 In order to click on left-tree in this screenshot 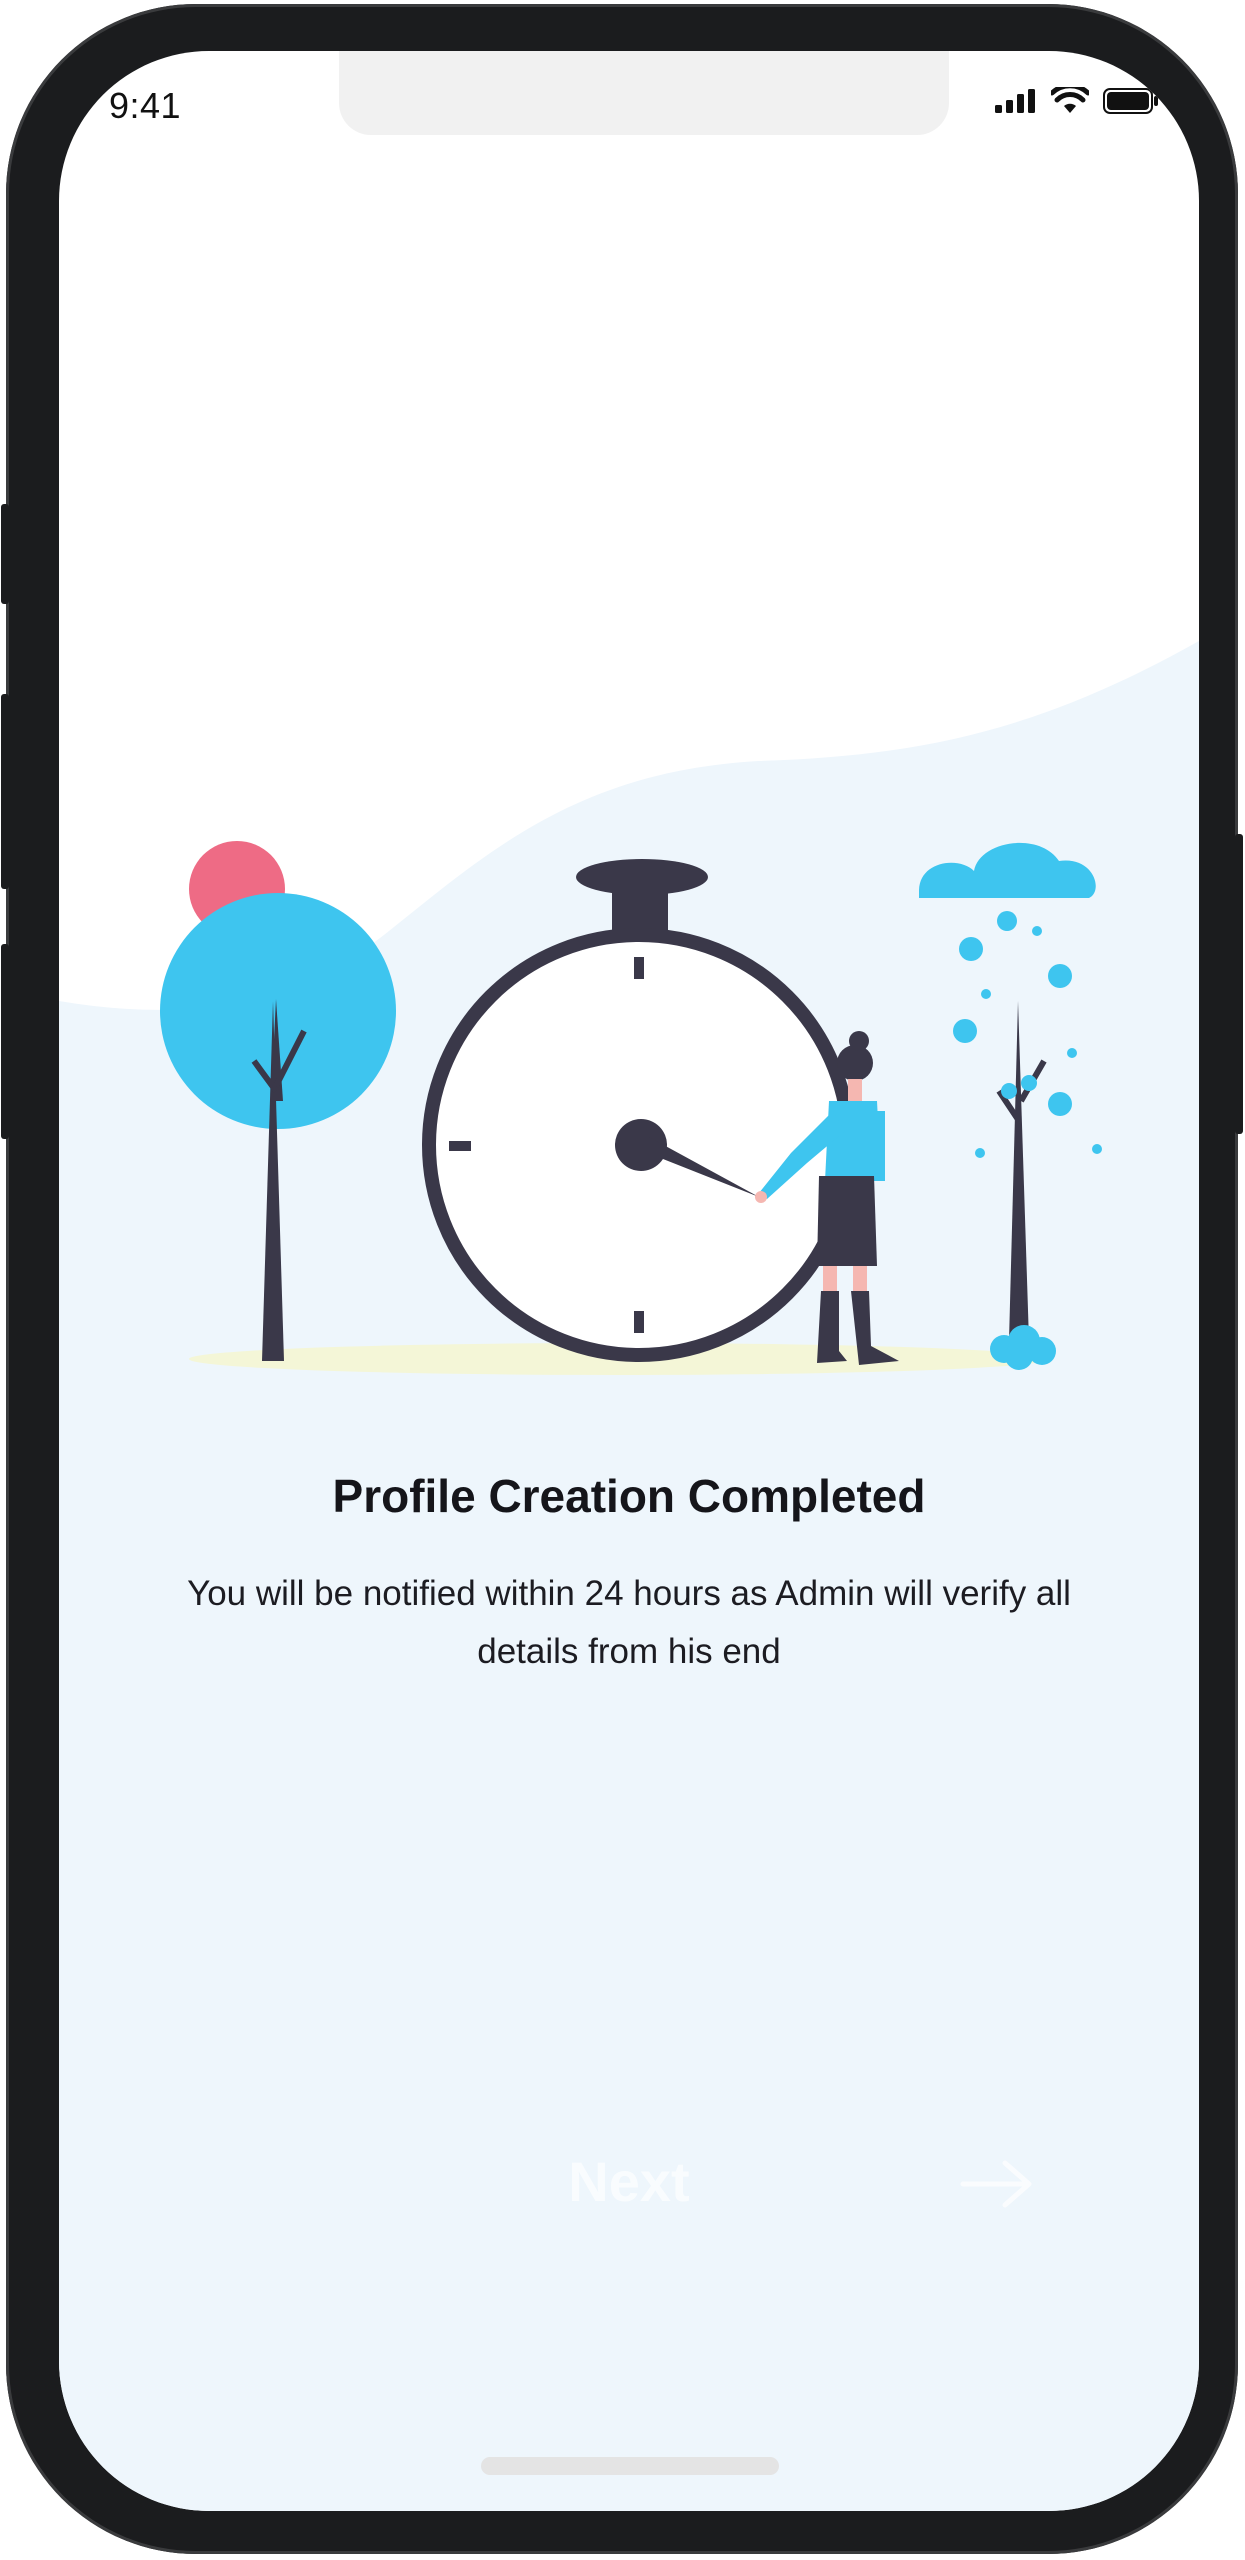, I will do `click(278, 1101)`.